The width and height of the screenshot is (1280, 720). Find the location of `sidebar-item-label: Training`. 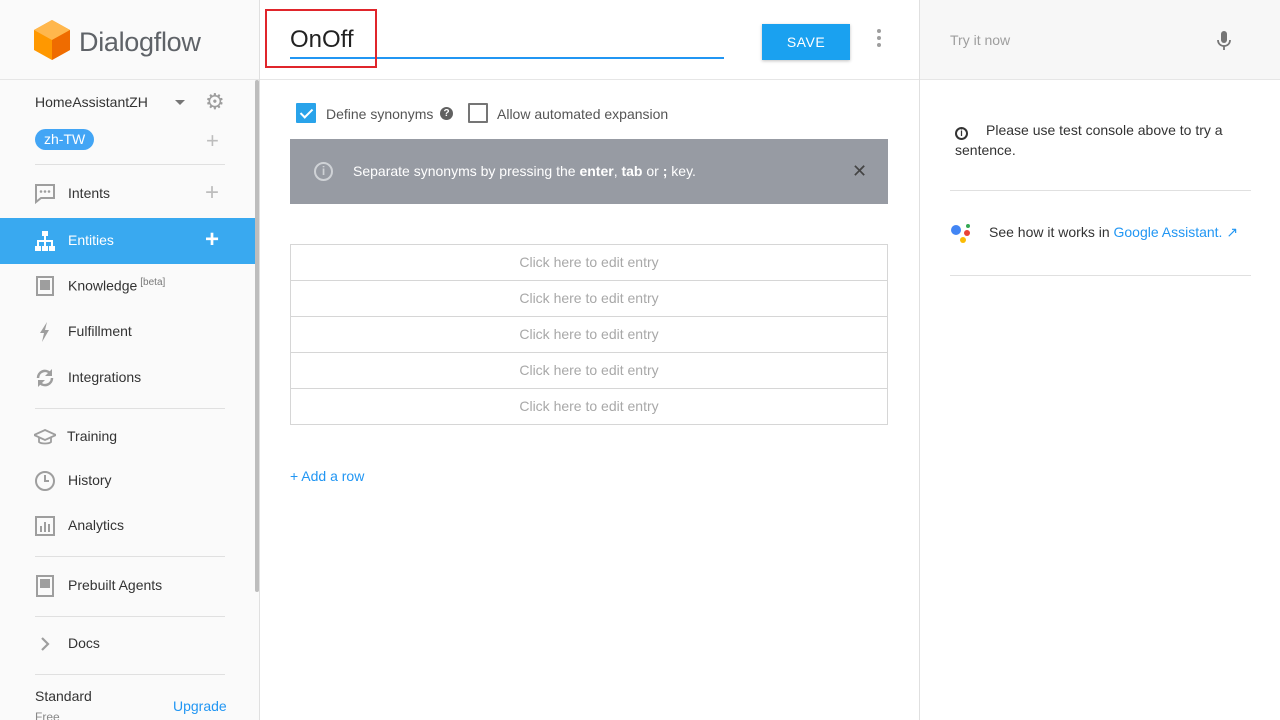

sidebar-item-label: Training is located at coordinates (92, 436).